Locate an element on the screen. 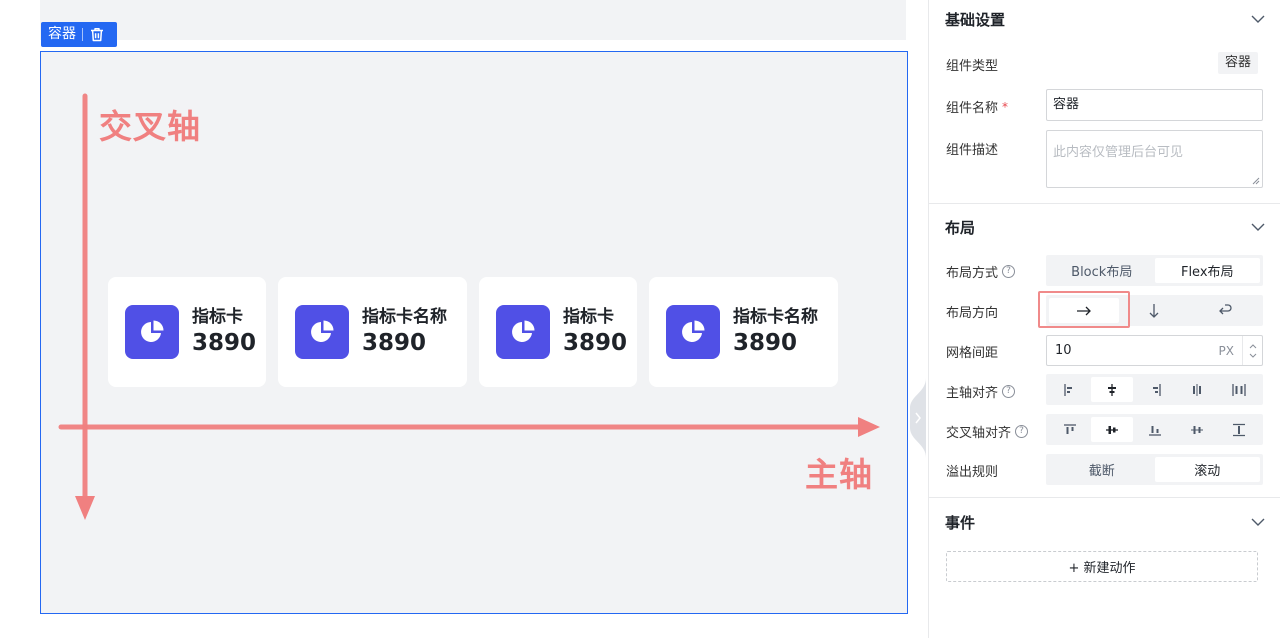  main-axis-label: 主轴 is located at coordinates (839, 474).